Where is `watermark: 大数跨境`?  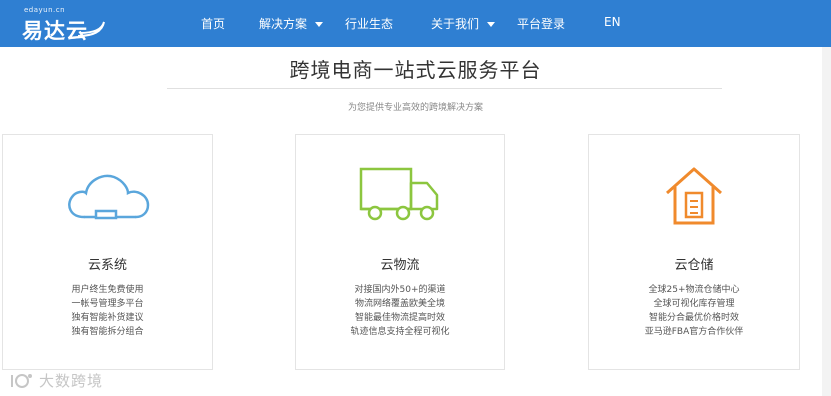
watermark: 大数跨境 is located at coordinates (55, 381).